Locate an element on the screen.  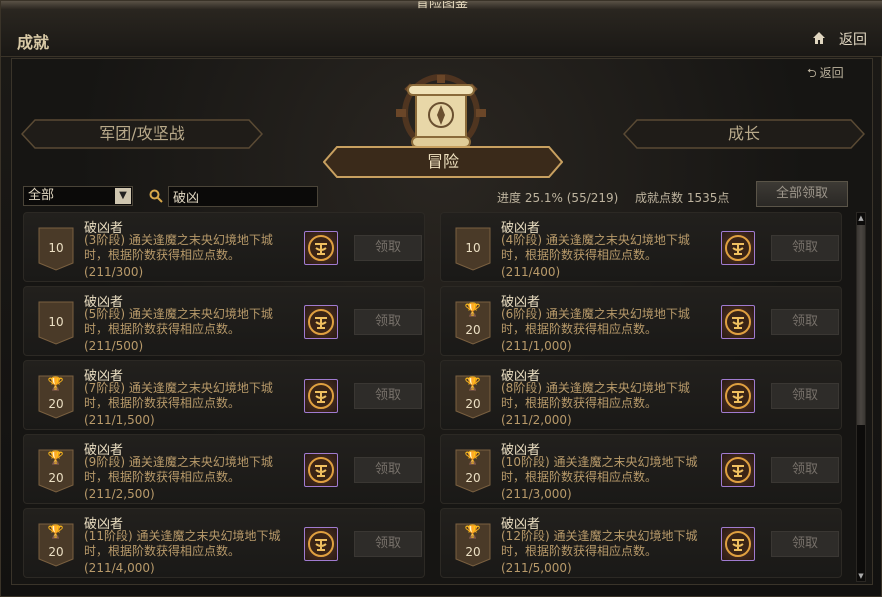
achievement-desc: (7阶段) 通关逢魔之末央幻境地下城时，根据阶数获得相应点数。 is located at coordinates (178, 395).